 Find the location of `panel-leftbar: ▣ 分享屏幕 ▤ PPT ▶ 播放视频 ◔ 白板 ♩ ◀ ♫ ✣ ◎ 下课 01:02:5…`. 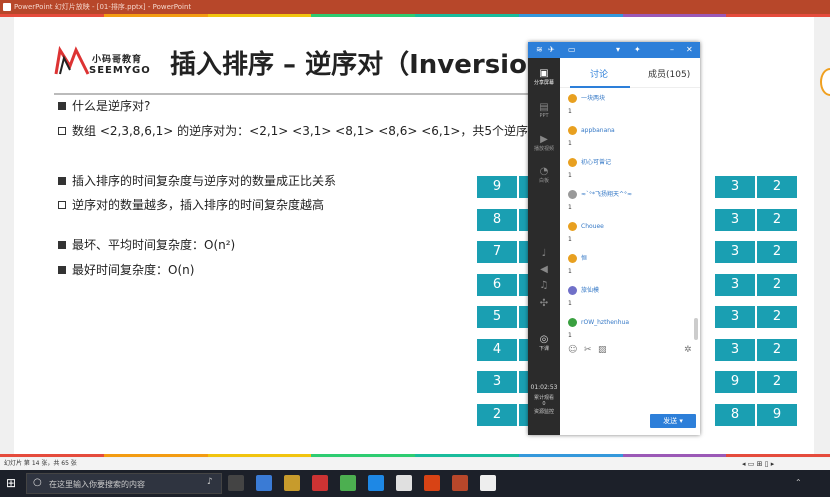

panel-leftbar: ▣ 分享屏幕 ▤ PPT ▶ 播放视频 ◔ 白板 ♩ ◀ ♫ ✣ ◎ 下课 01:02:5… is located at coordinates (544, 246).